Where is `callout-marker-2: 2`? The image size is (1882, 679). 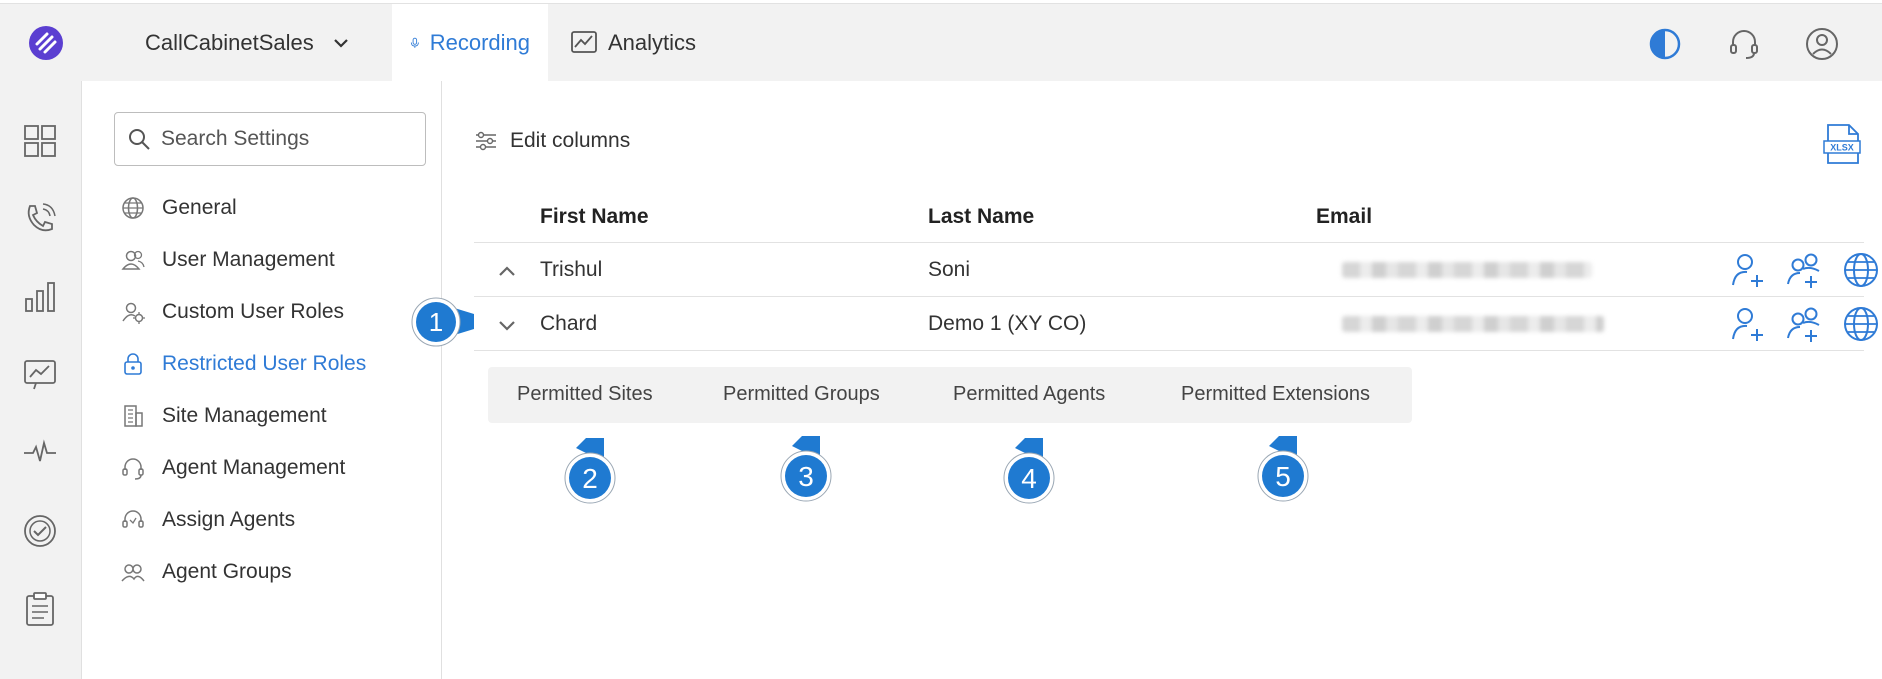 callout-marker-2: 2 is located at coordinates (590, 471).